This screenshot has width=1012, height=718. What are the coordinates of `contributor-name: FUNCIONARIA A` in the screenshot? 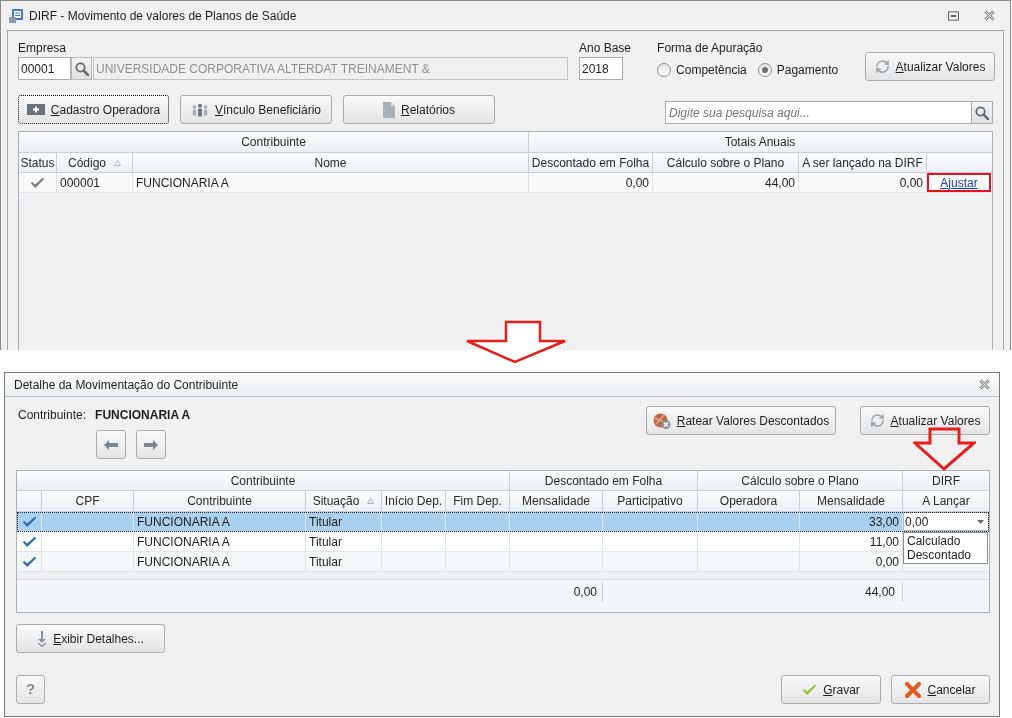 It's located at (143, 415).